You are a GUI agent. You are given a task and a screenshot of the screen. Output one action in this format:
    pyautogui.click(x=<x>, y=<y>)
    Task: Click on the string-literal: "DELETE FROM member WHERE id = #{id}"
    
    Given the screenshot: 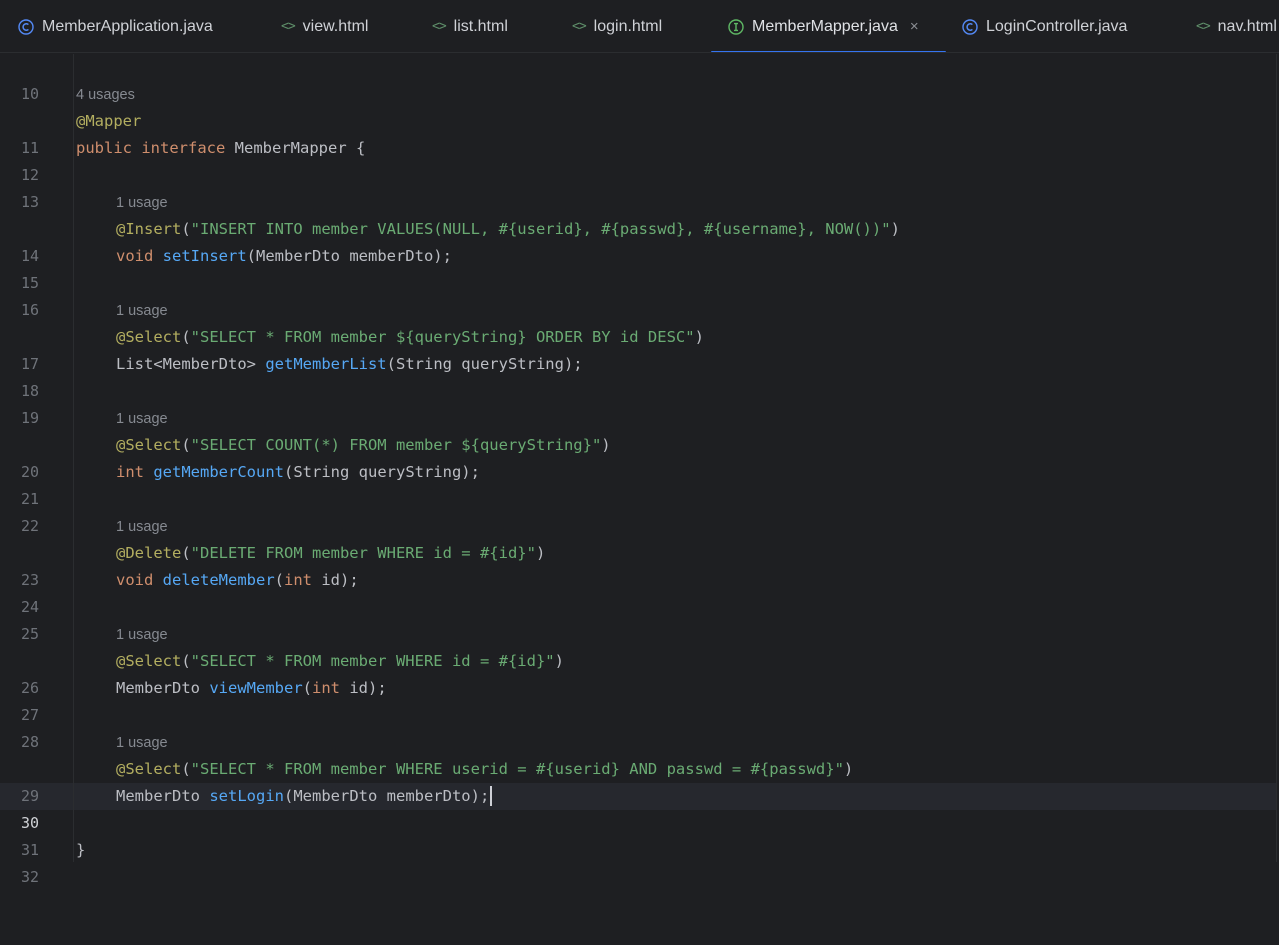 What is the action you would take?
    pyautogui.click(x=363, y=553)
    